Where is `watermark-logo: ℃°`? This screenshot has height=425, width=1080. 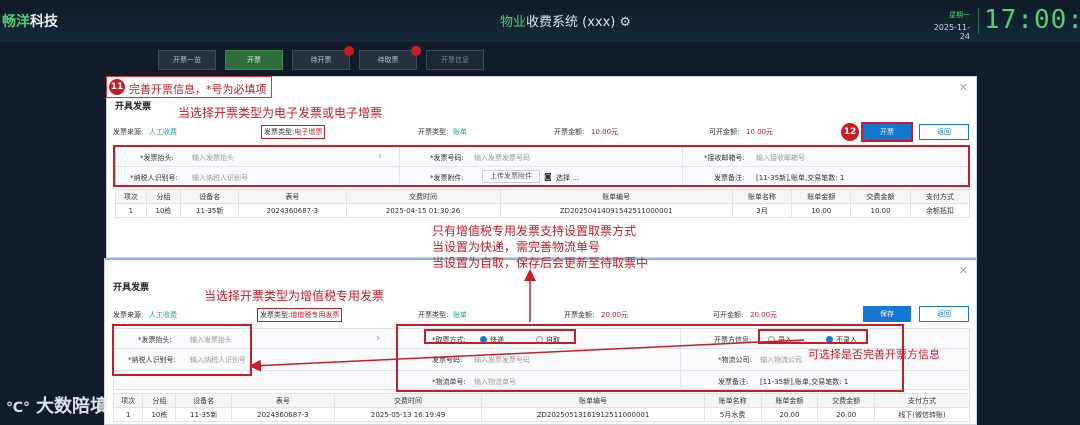 watermark-logo: ℃° is located at coordinates (18, 408).